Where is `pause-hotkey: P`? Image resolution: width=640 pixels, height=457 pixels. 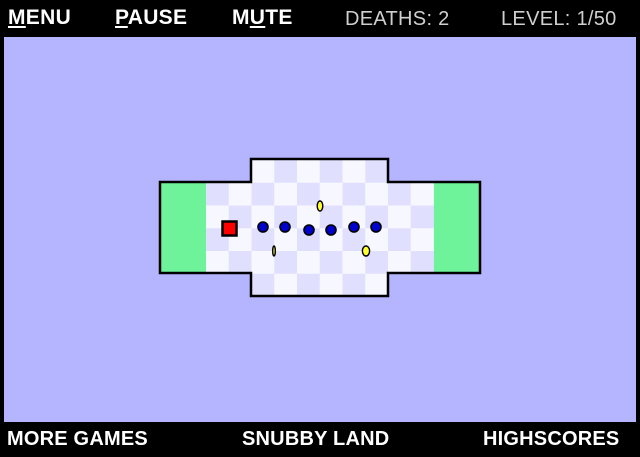
pause-hotkey: P is located at coordinates (121, 17).